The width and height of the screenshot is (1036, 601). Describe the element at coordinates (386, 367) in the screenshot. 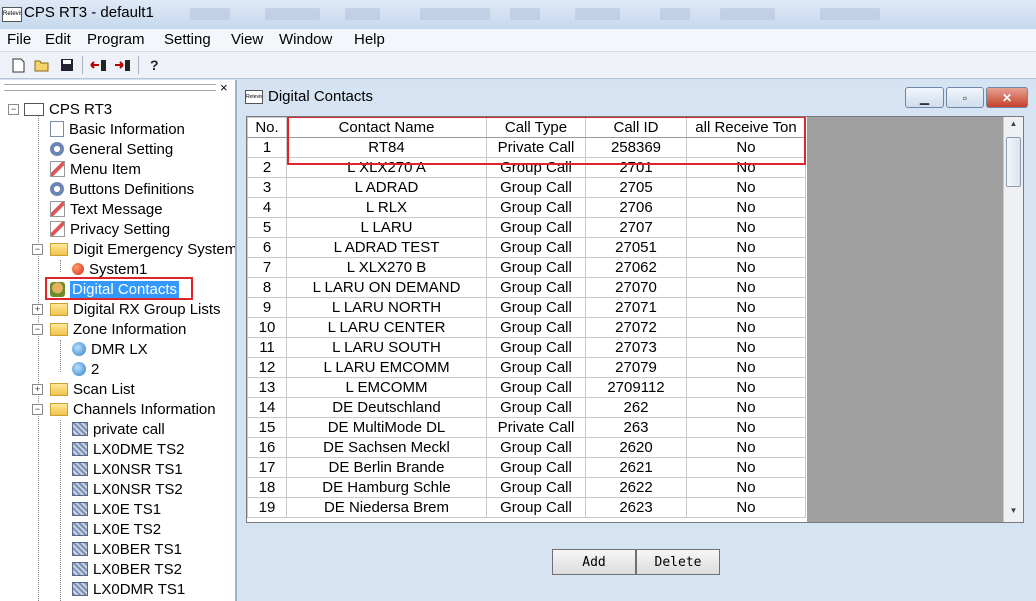

I see `cell-contact-name: L LARU EMCOMM` at that location.